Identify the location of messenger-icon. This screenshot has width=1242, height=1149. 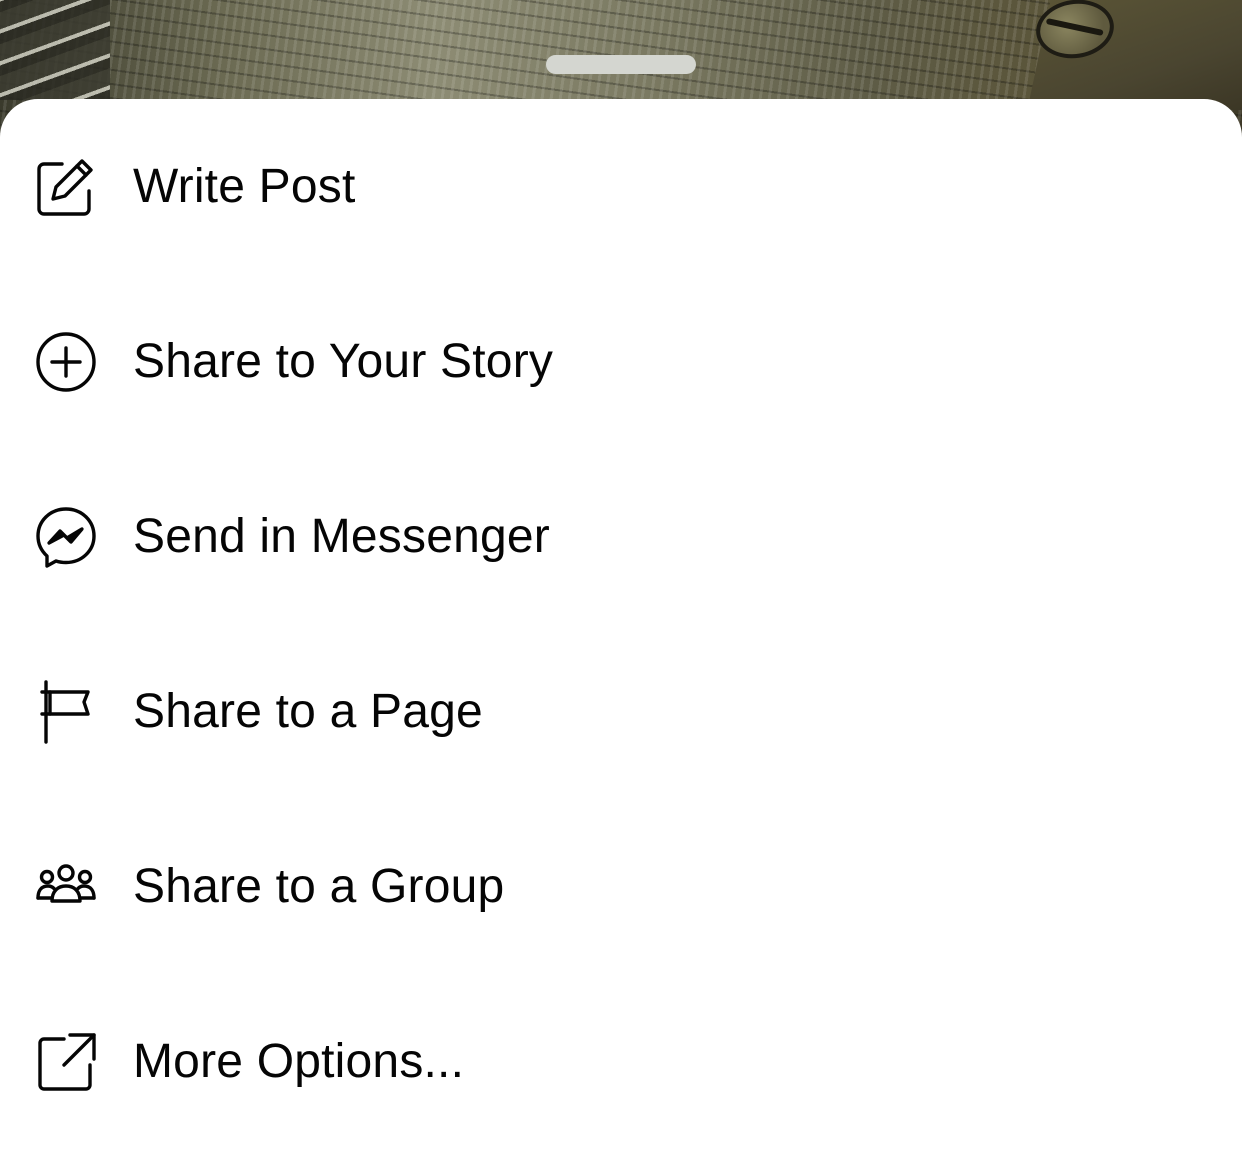
(66, 537).